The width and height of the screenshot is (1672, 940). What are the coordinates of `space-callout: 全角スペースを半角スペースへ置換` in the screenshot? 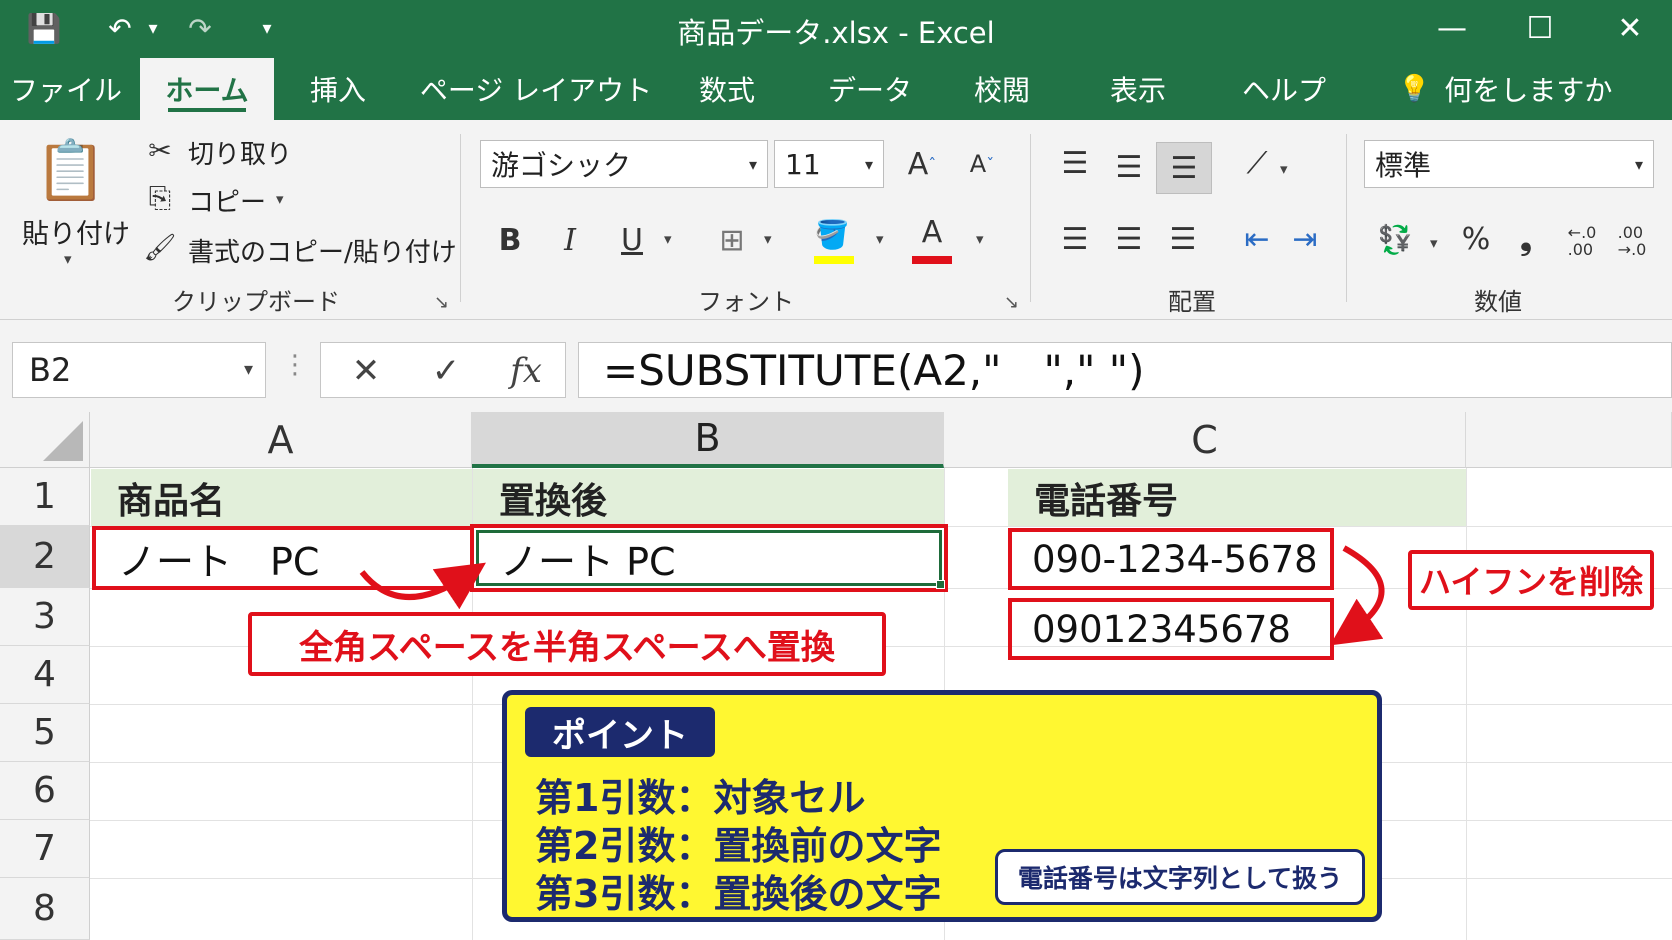 It's located at (567, 644).